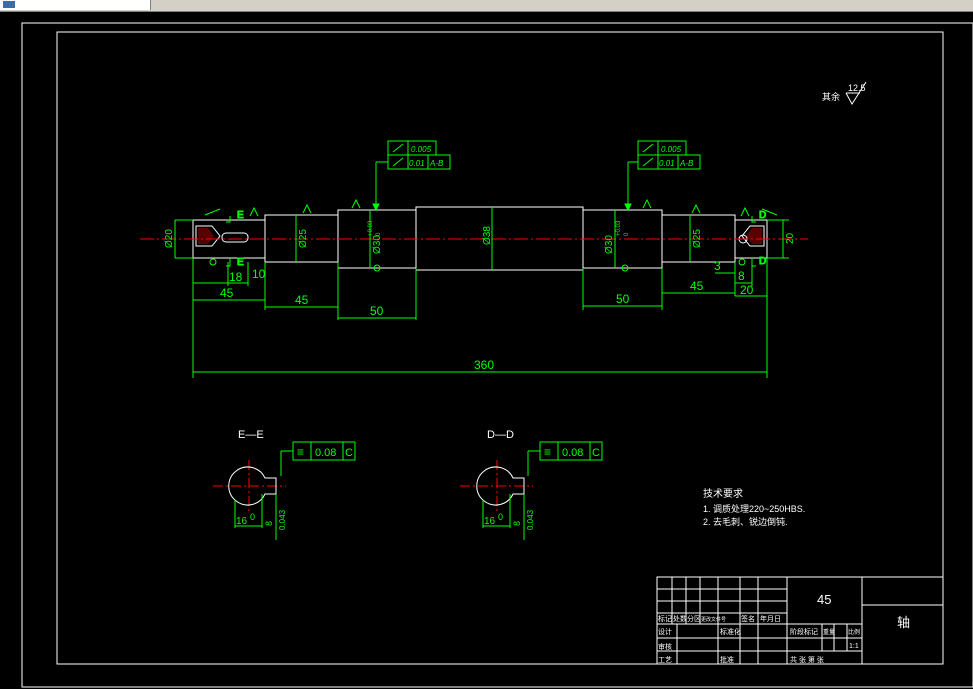 Image resolution: width=973 pixels, height=689 pixels. What do you see at coordinates (547, 452) in the screenshot?
I see `section-d-sym: ≡` at bounding box center [547, 452].